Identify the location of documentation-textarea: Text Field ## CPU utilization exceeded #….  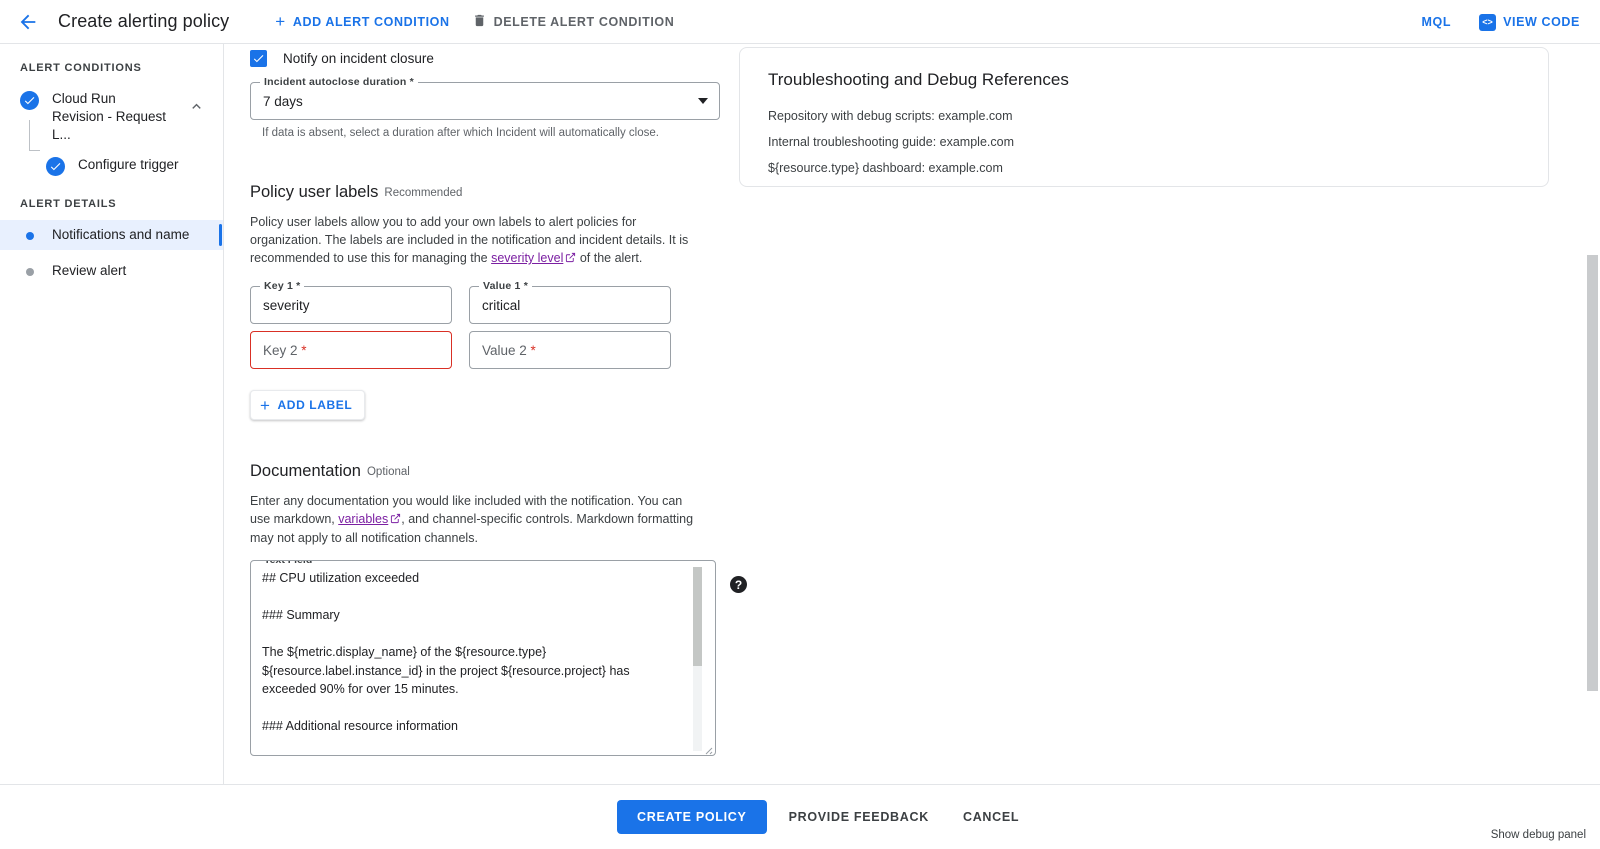
(483, 658).